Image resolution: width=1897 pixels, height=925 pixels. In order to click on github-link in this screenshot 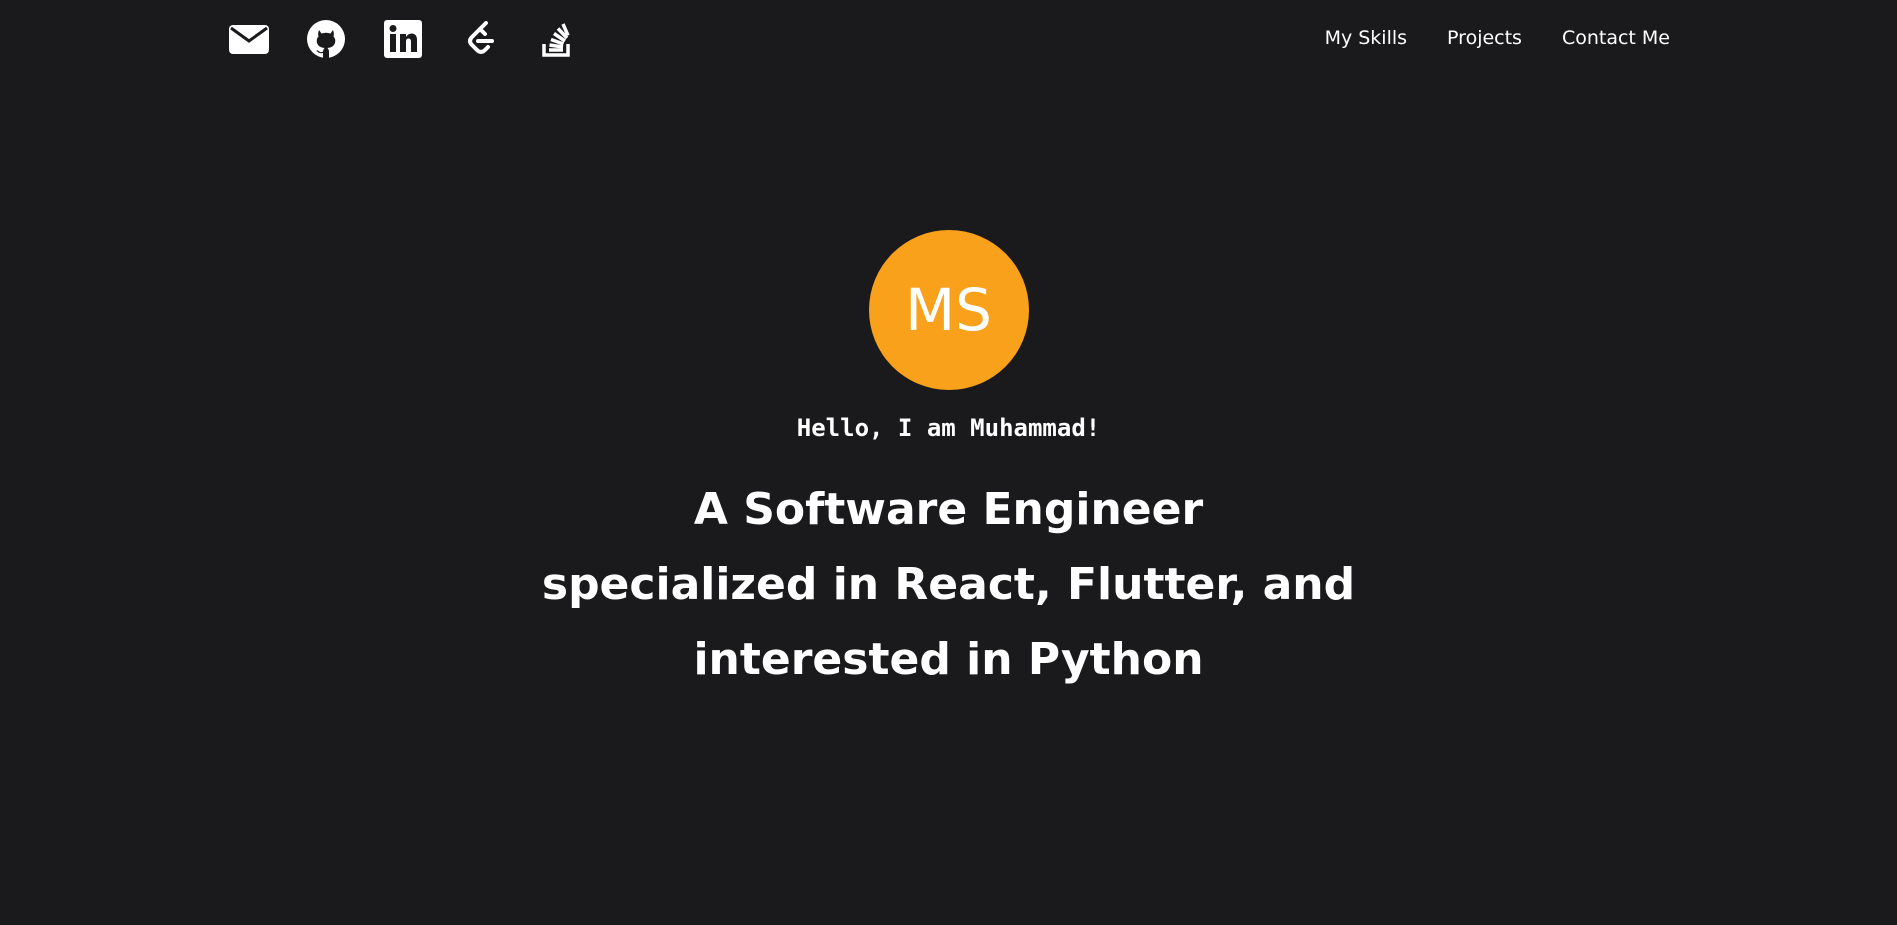, I will do `click(326, 39)`.